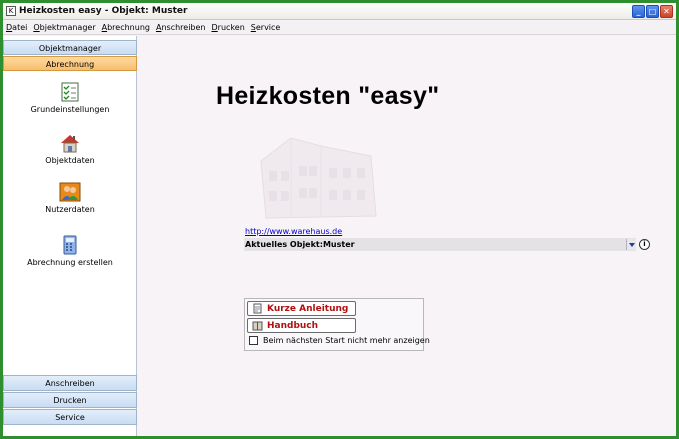 Image resolution: width=679 pixels, height=439 pixels. Describe the element at coordinates (257, 308) in the screenshot. I see `document-icon` at that location.